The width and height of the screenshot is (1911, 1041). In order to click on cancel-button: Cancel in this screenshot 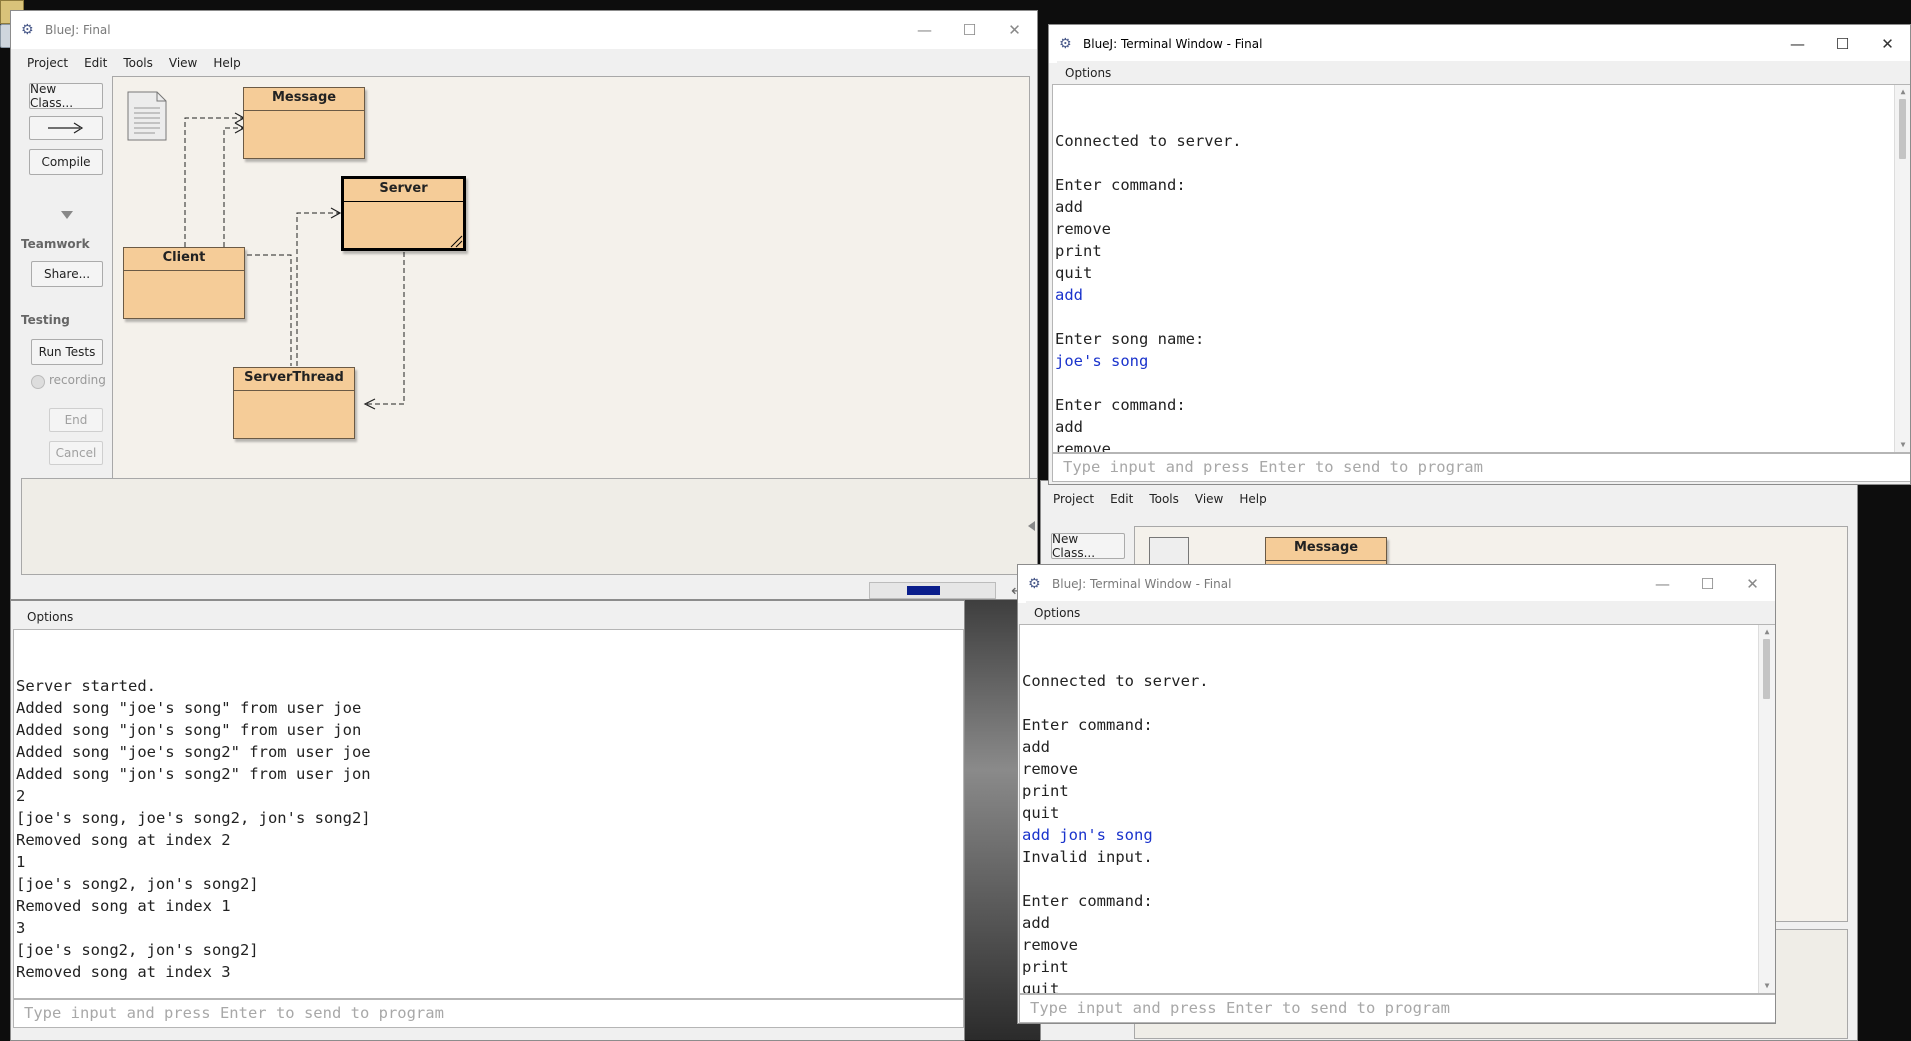, I will do `click(76, 453)`.